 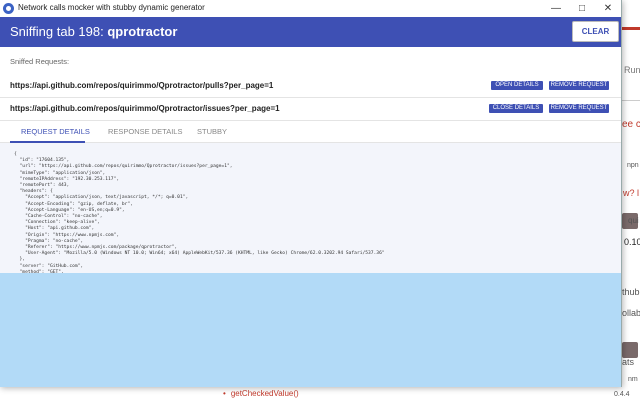 I want to click on close-details-button: CLOSE DETAILS, so click(x=516, y=108).